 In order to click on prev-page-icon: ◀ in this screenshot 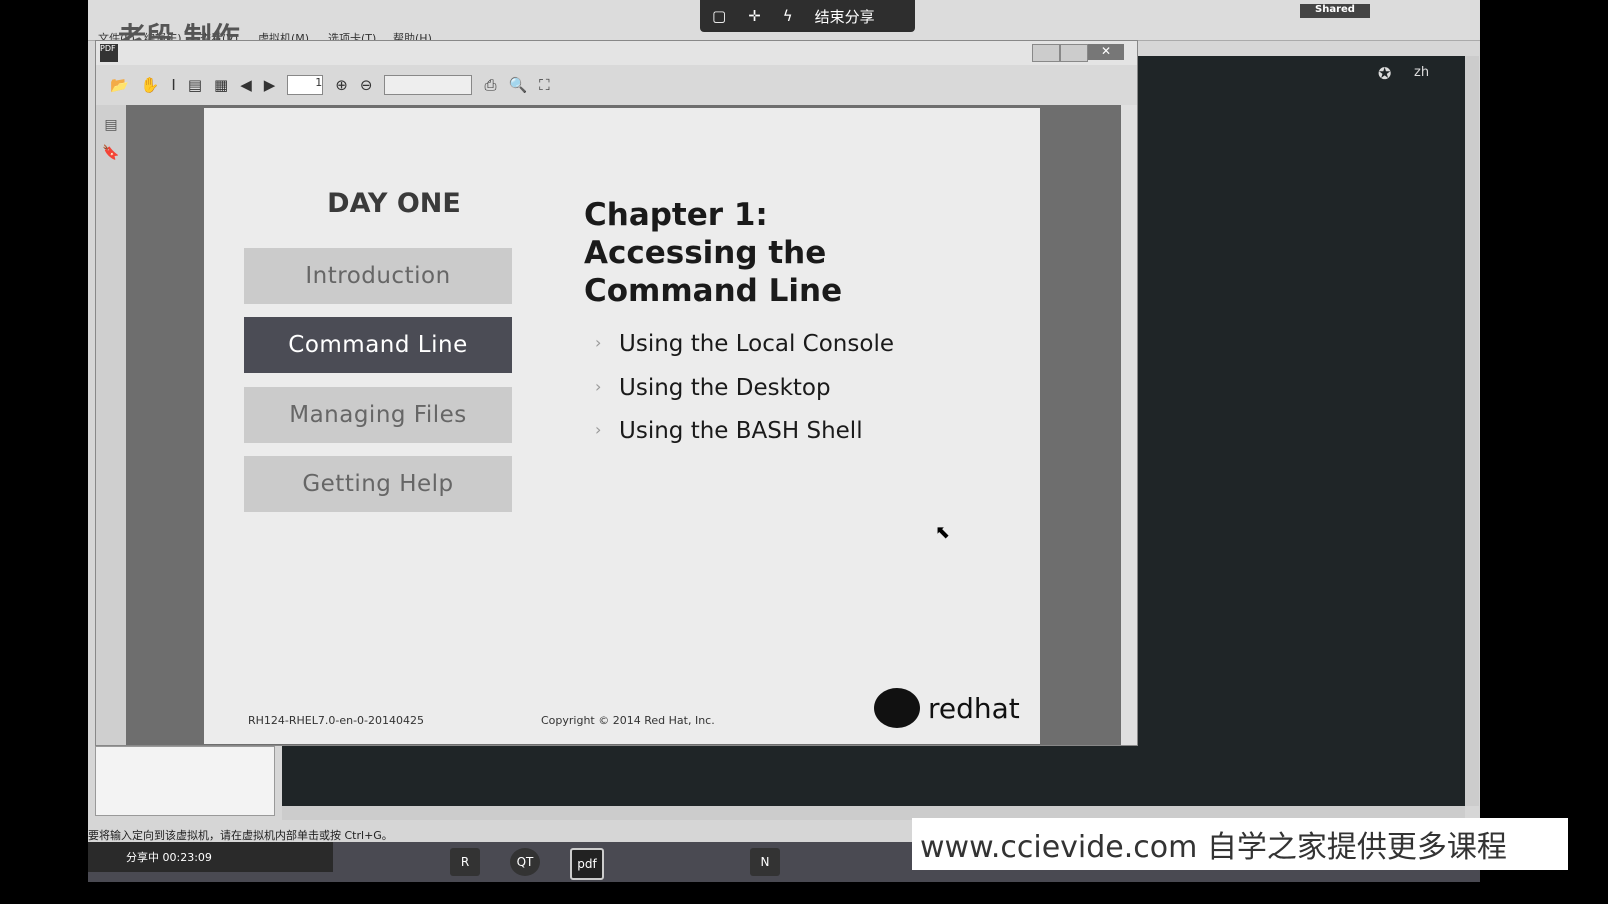, I will do `click(246, 85)`.